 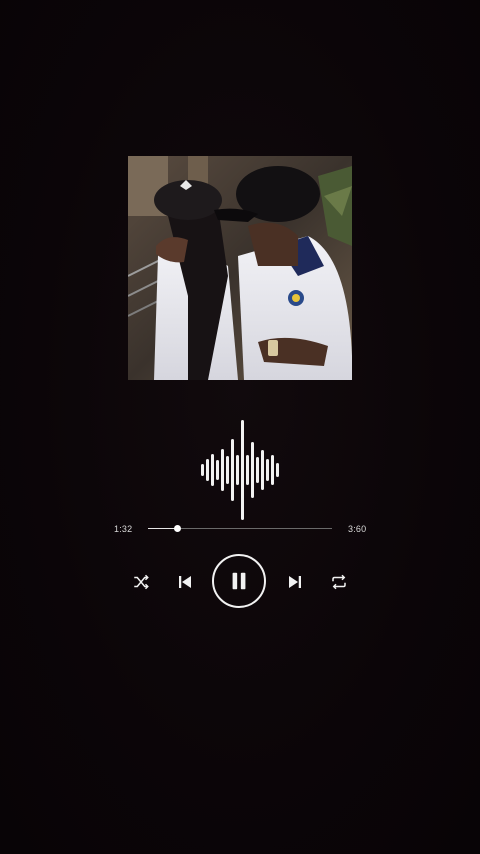 I want to click on skip-next-icon, so click(x=295, y=582).